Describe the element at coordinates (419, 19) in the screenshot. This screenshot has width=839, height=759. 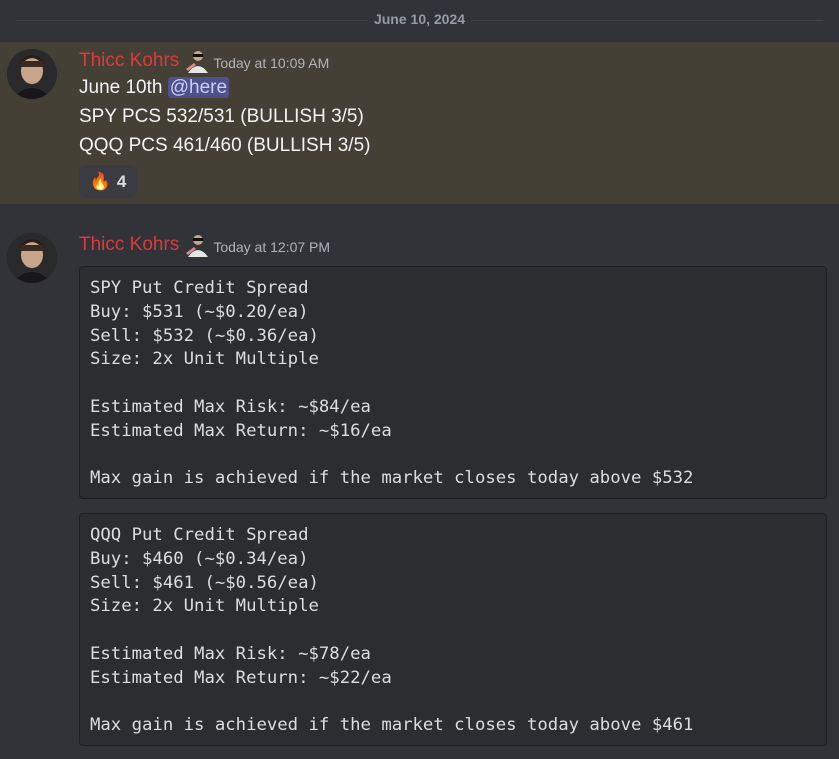
I see `divider-date: June 10, 2024` at that location.